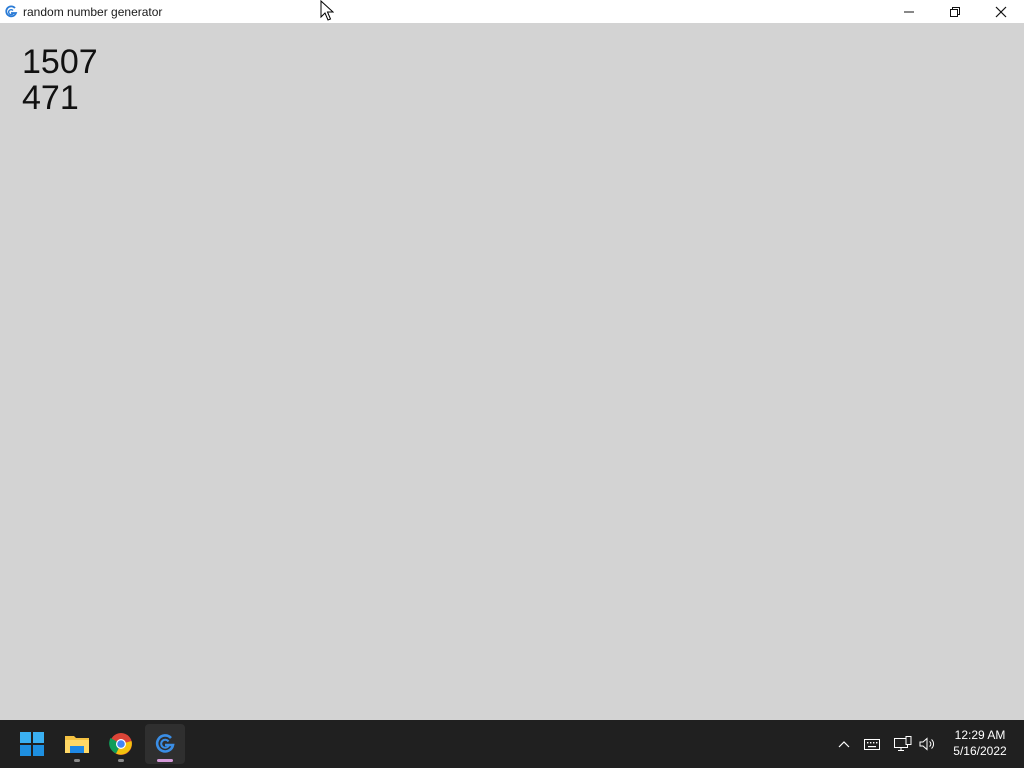 The height and width of the screenshot is (768, 1024). I want to click on restore-button, so click(955, 11).